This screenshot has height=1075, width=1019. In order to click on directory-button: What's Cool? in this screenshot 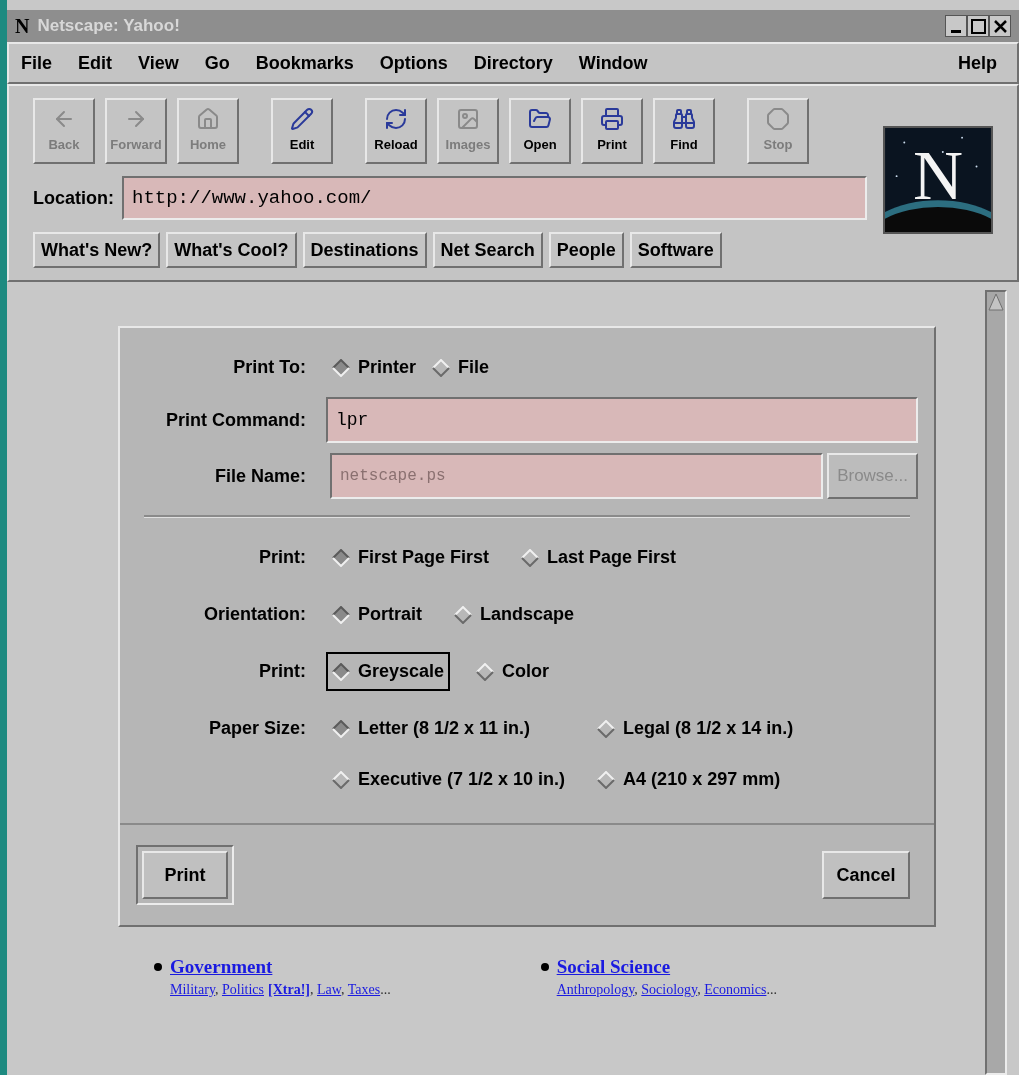, I will do `click(231, 250)`.